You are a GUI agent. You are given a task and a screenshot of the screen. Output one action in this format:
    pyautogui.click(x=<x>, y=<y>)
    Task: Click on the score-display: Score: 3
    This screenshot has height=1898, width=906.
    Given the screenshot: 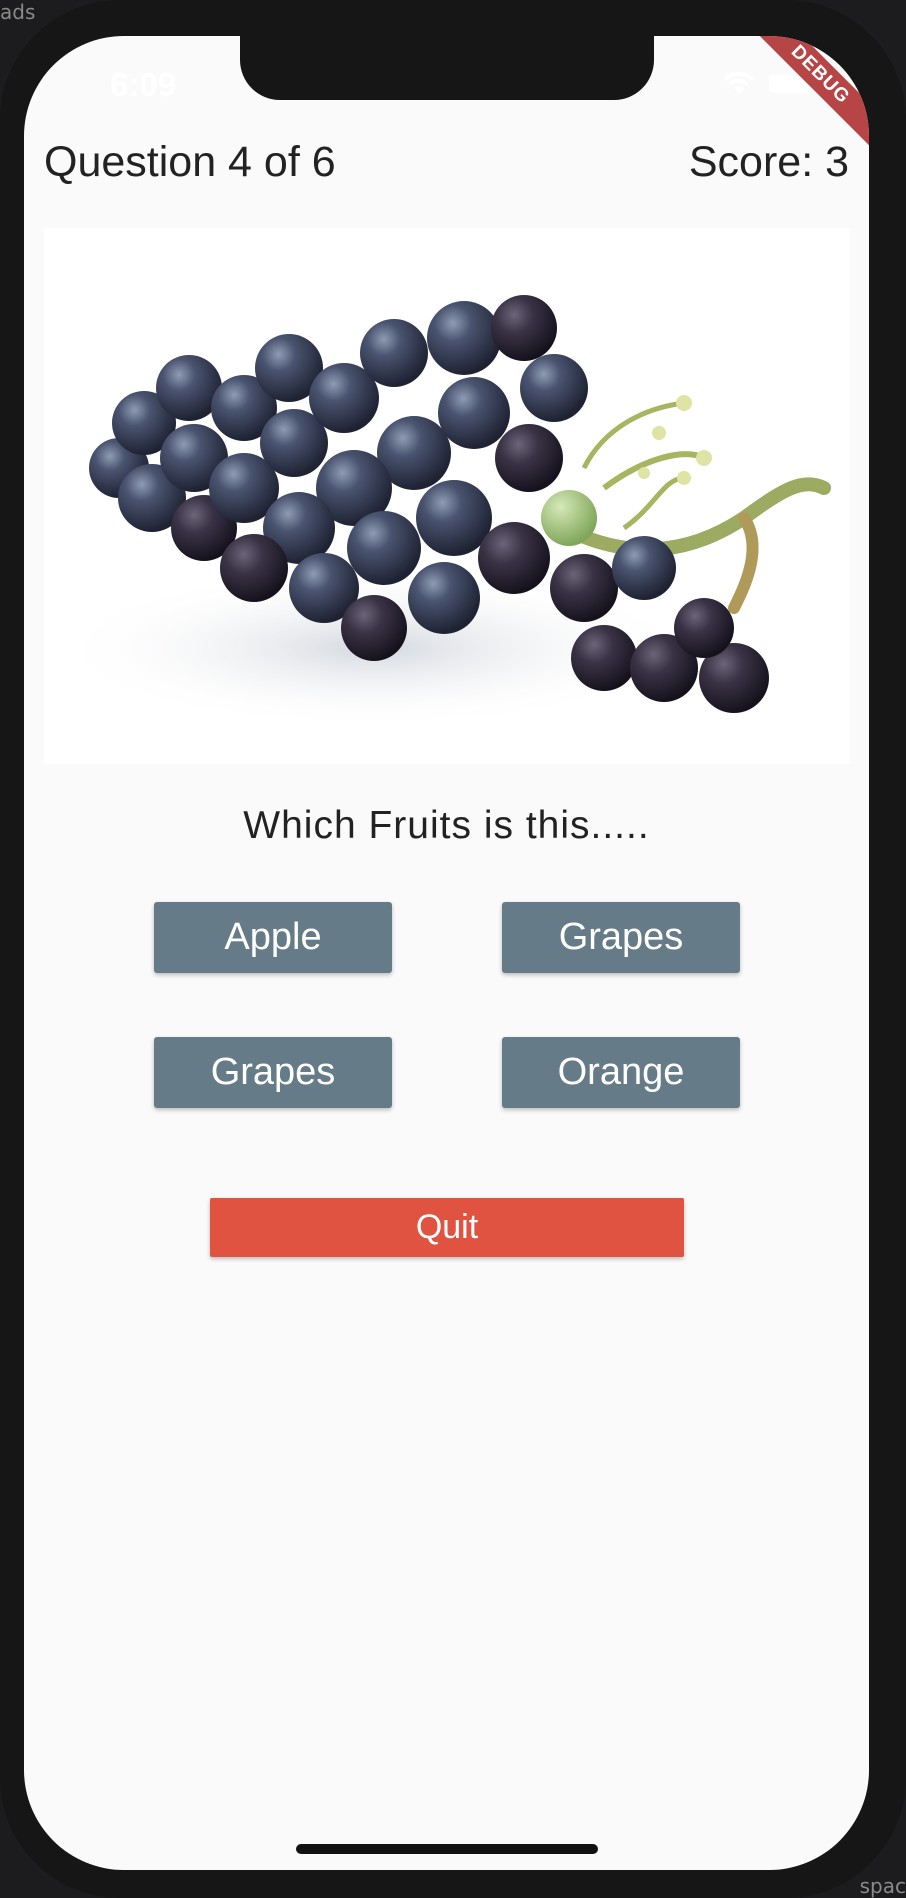 What is the action you would take?
    pyautogui.click(x=768, y=162)
    